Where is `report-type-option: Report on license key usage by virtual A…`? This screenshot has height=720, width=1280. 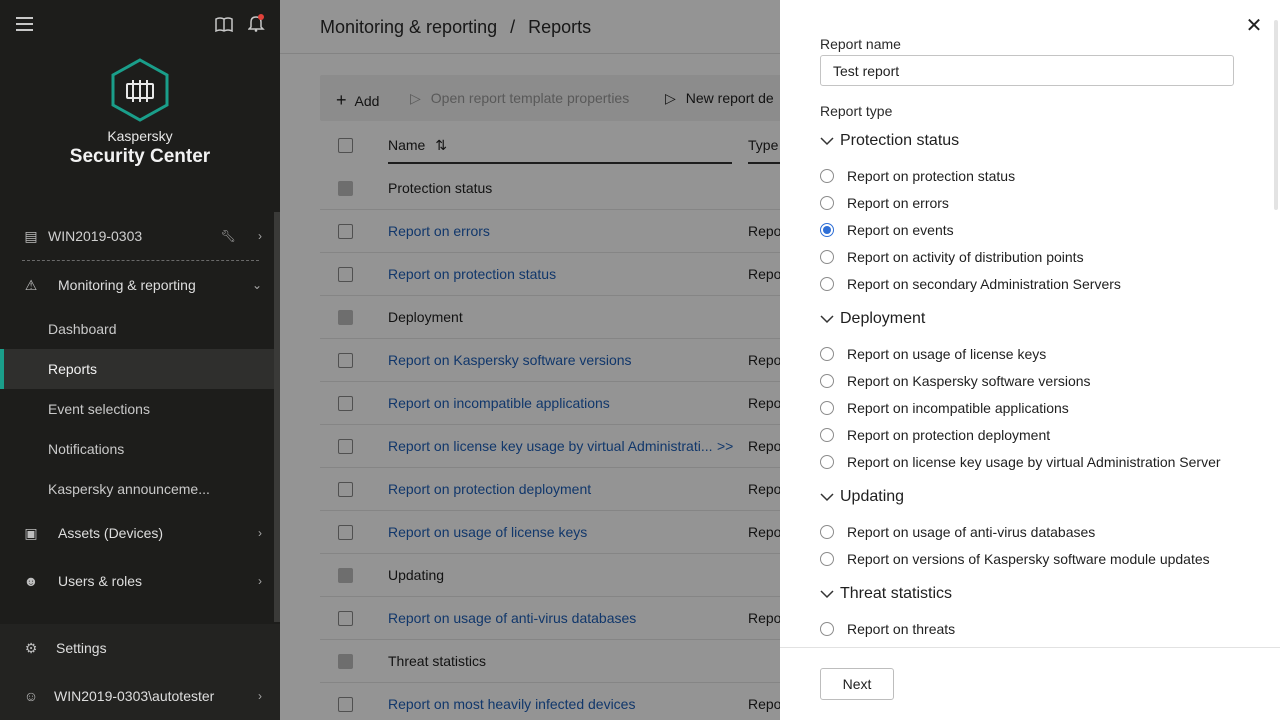 report-type-option: Report on license key usage by virtual A… is located at coordinates (1020, 462).